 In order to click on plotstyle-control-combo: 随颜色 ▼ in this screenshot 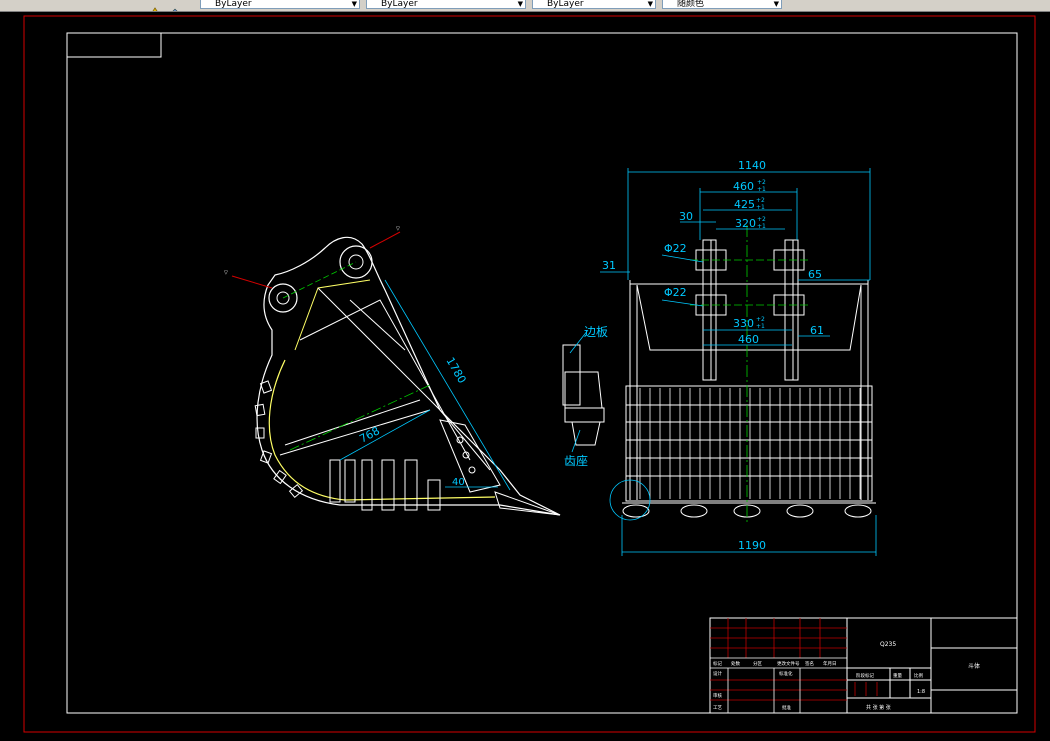, I will do `click(722, 4)`.